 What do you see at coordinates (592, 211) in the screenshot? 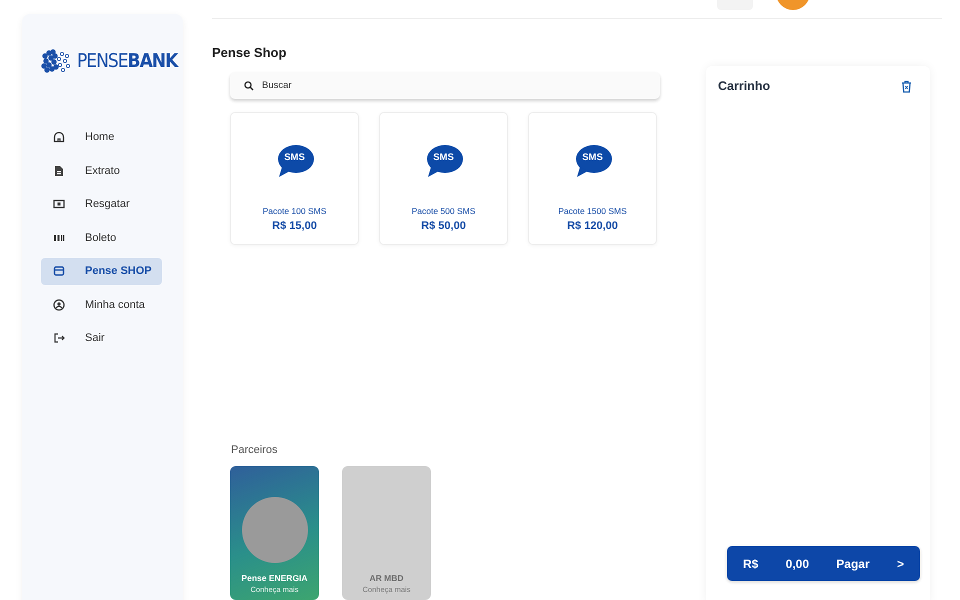
I see `product-name: Pacote 1500 SMS` at bounding box center [592, 211].